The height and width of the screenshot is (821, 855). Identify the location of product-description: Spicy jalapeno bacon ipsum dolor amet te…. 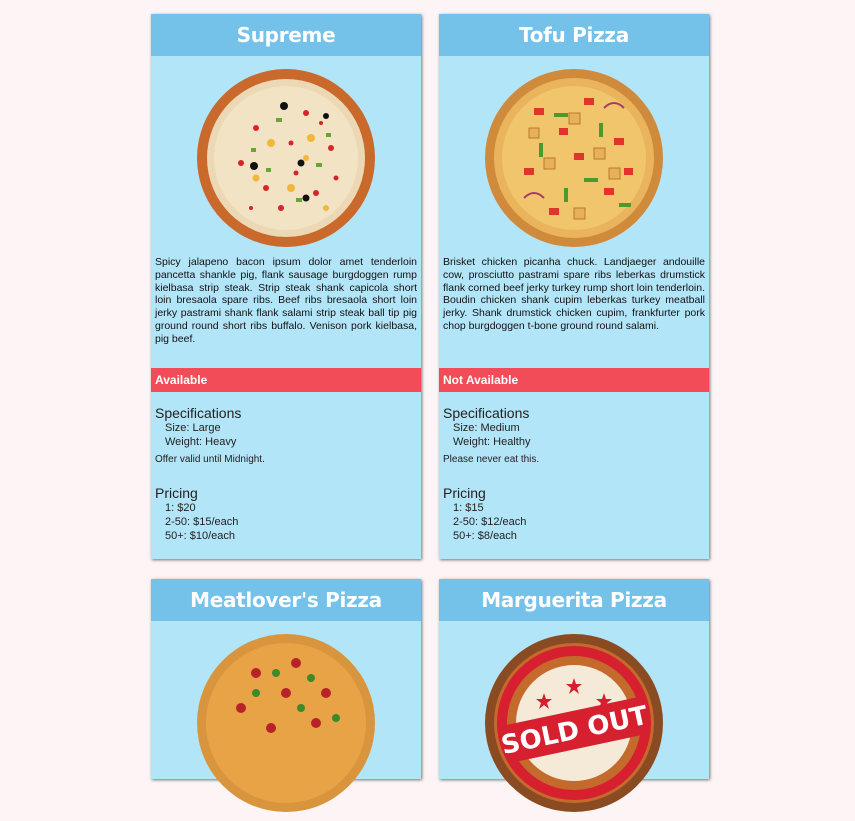
(286, 300).